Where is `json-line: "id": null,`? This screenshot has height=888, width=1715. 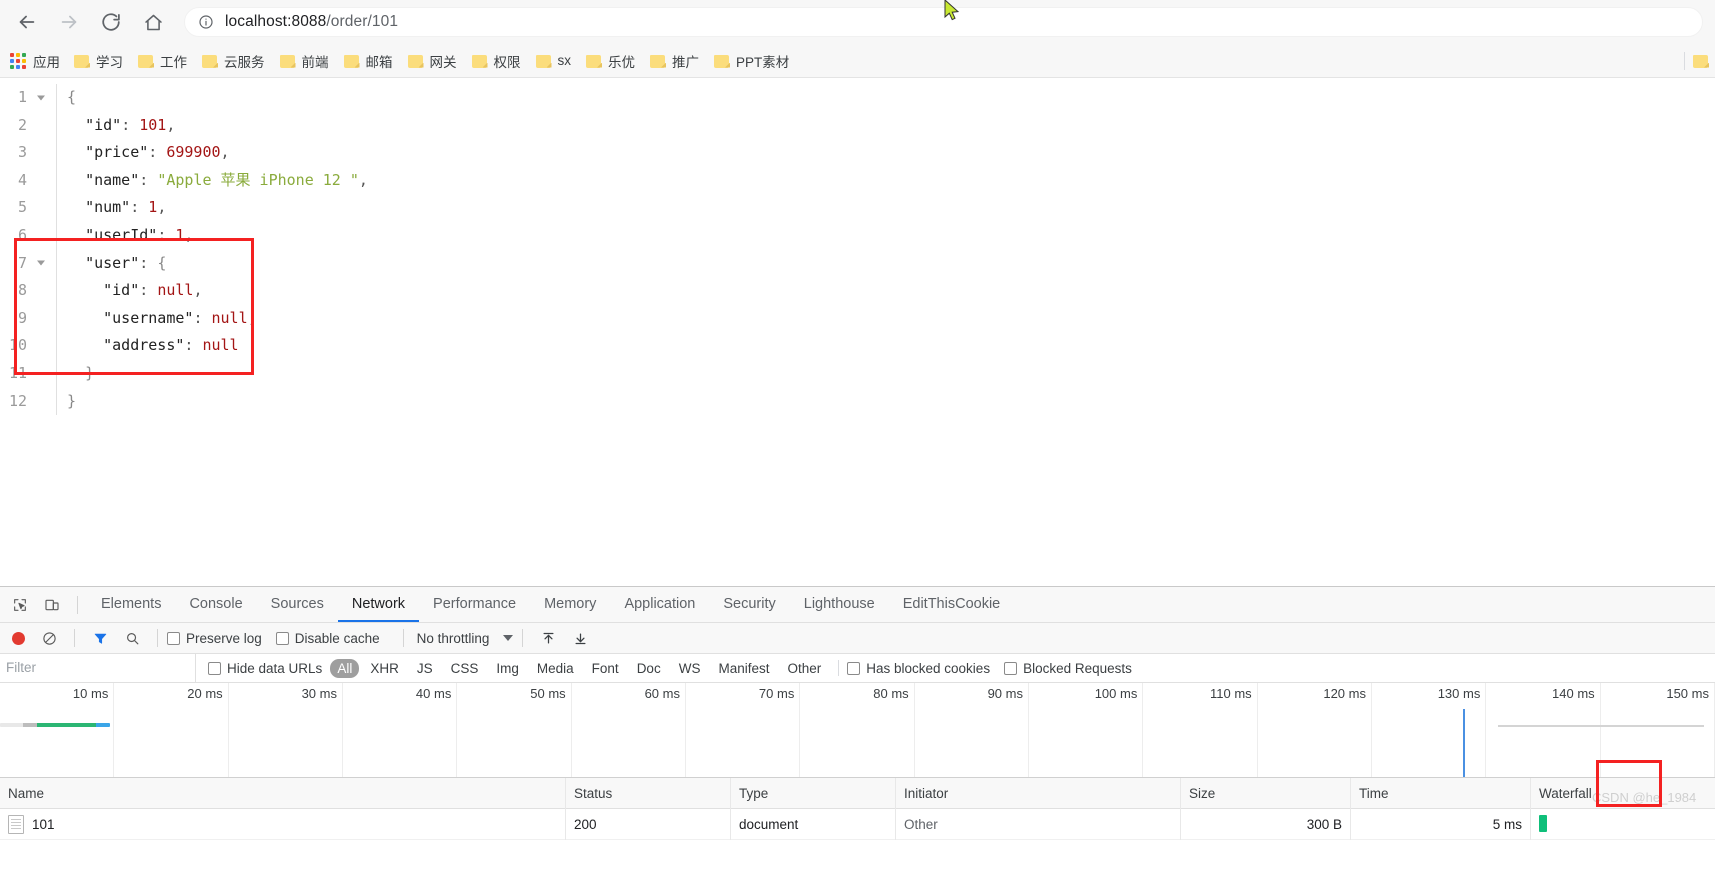 json-line: "id": null, is located at coordinates (153, 290).